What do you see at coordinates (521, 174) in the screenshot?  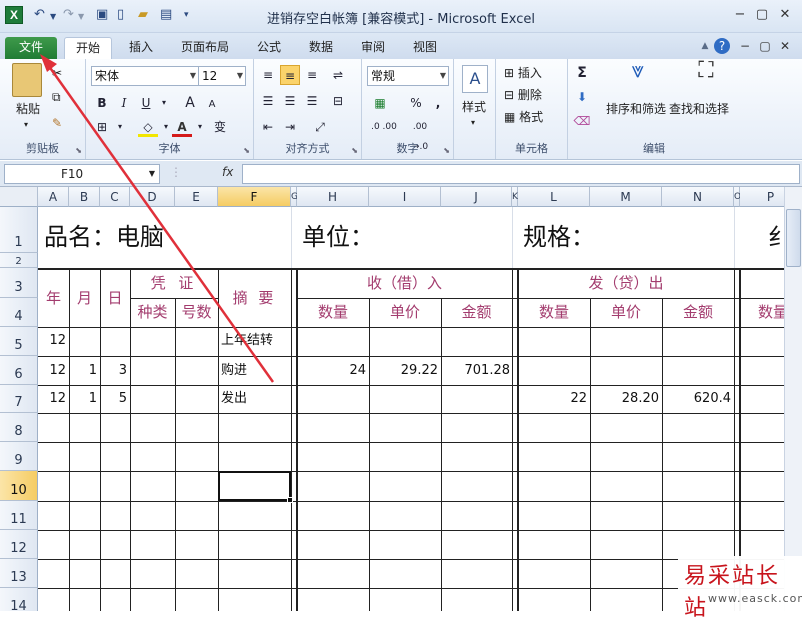 I see `formula-input` at bounding box center [521, 174].